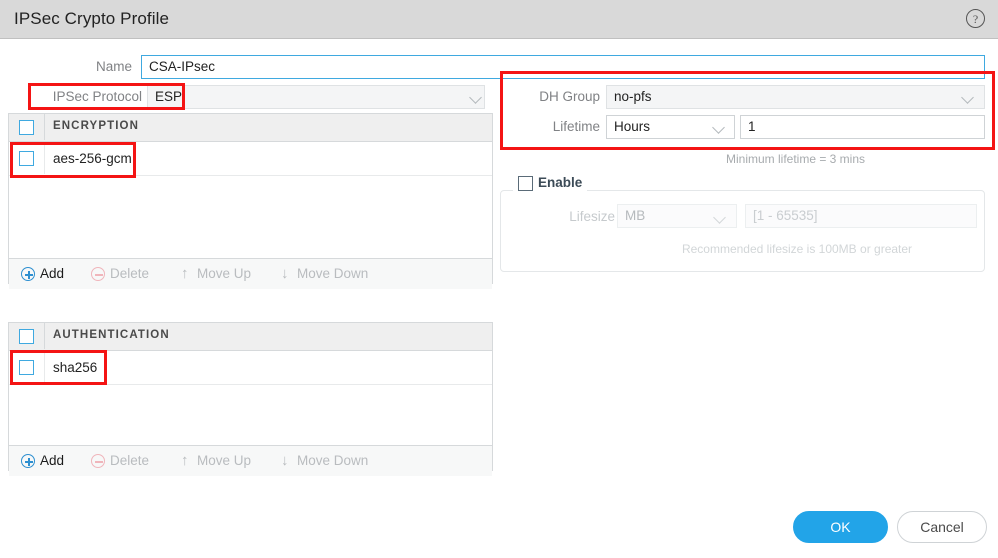 The width and height of the screenshot is (998, 558). Describe the element at coordinates (563, 67) in the screenshot. I see `name-input: CSA-IPsec` at that location.